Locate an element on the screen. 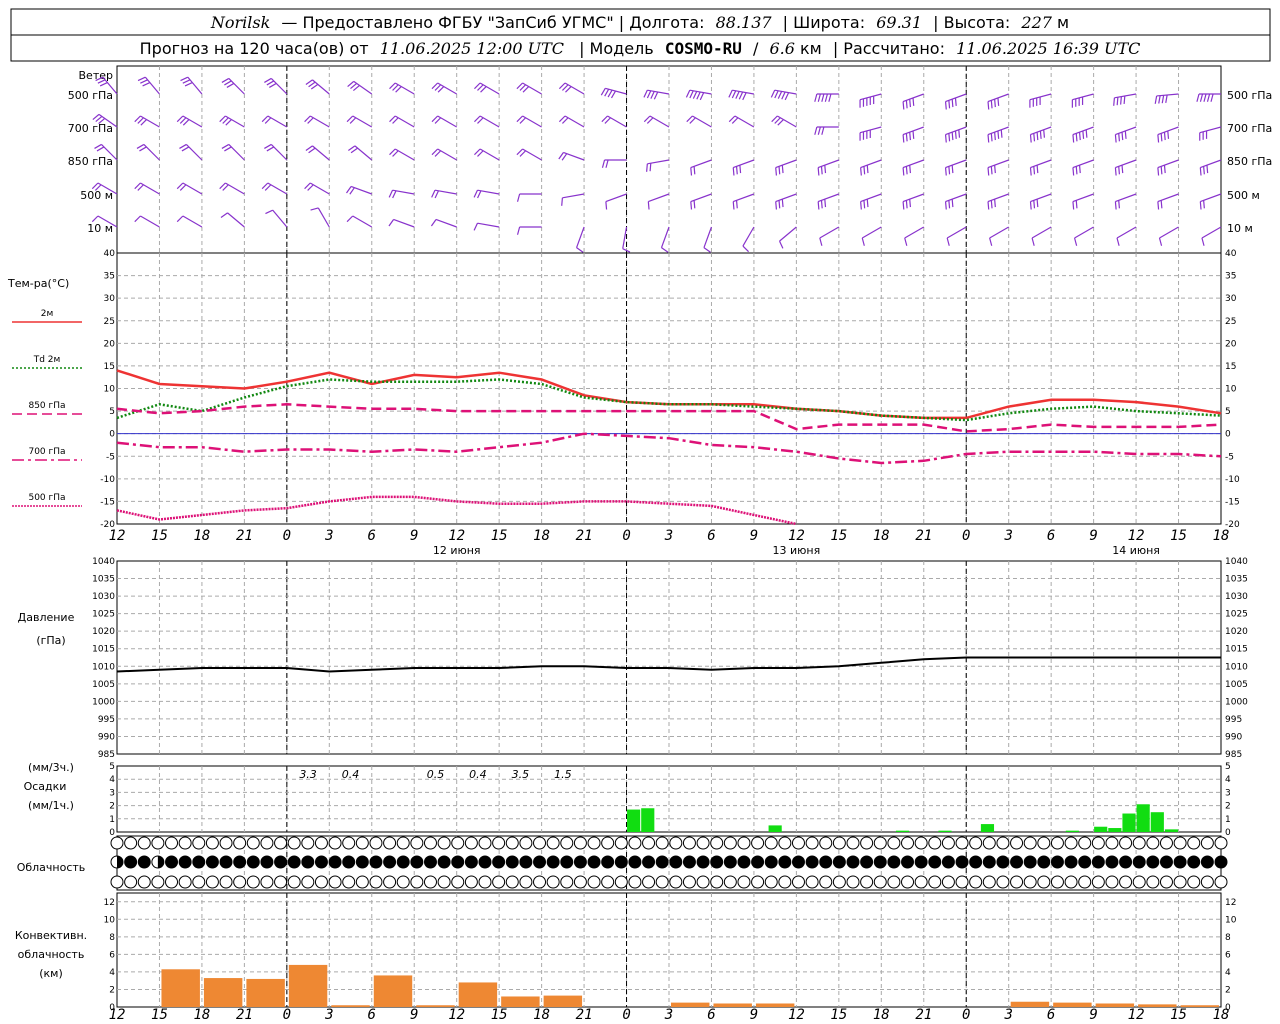  temp-xtick: 9 is located at coordinates (1093, 536).